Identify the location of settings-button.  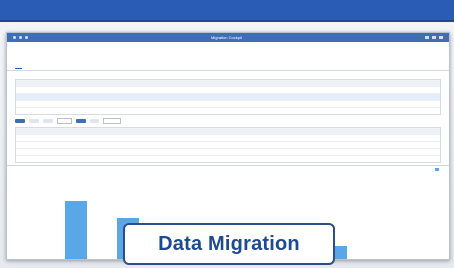
(47, 121).